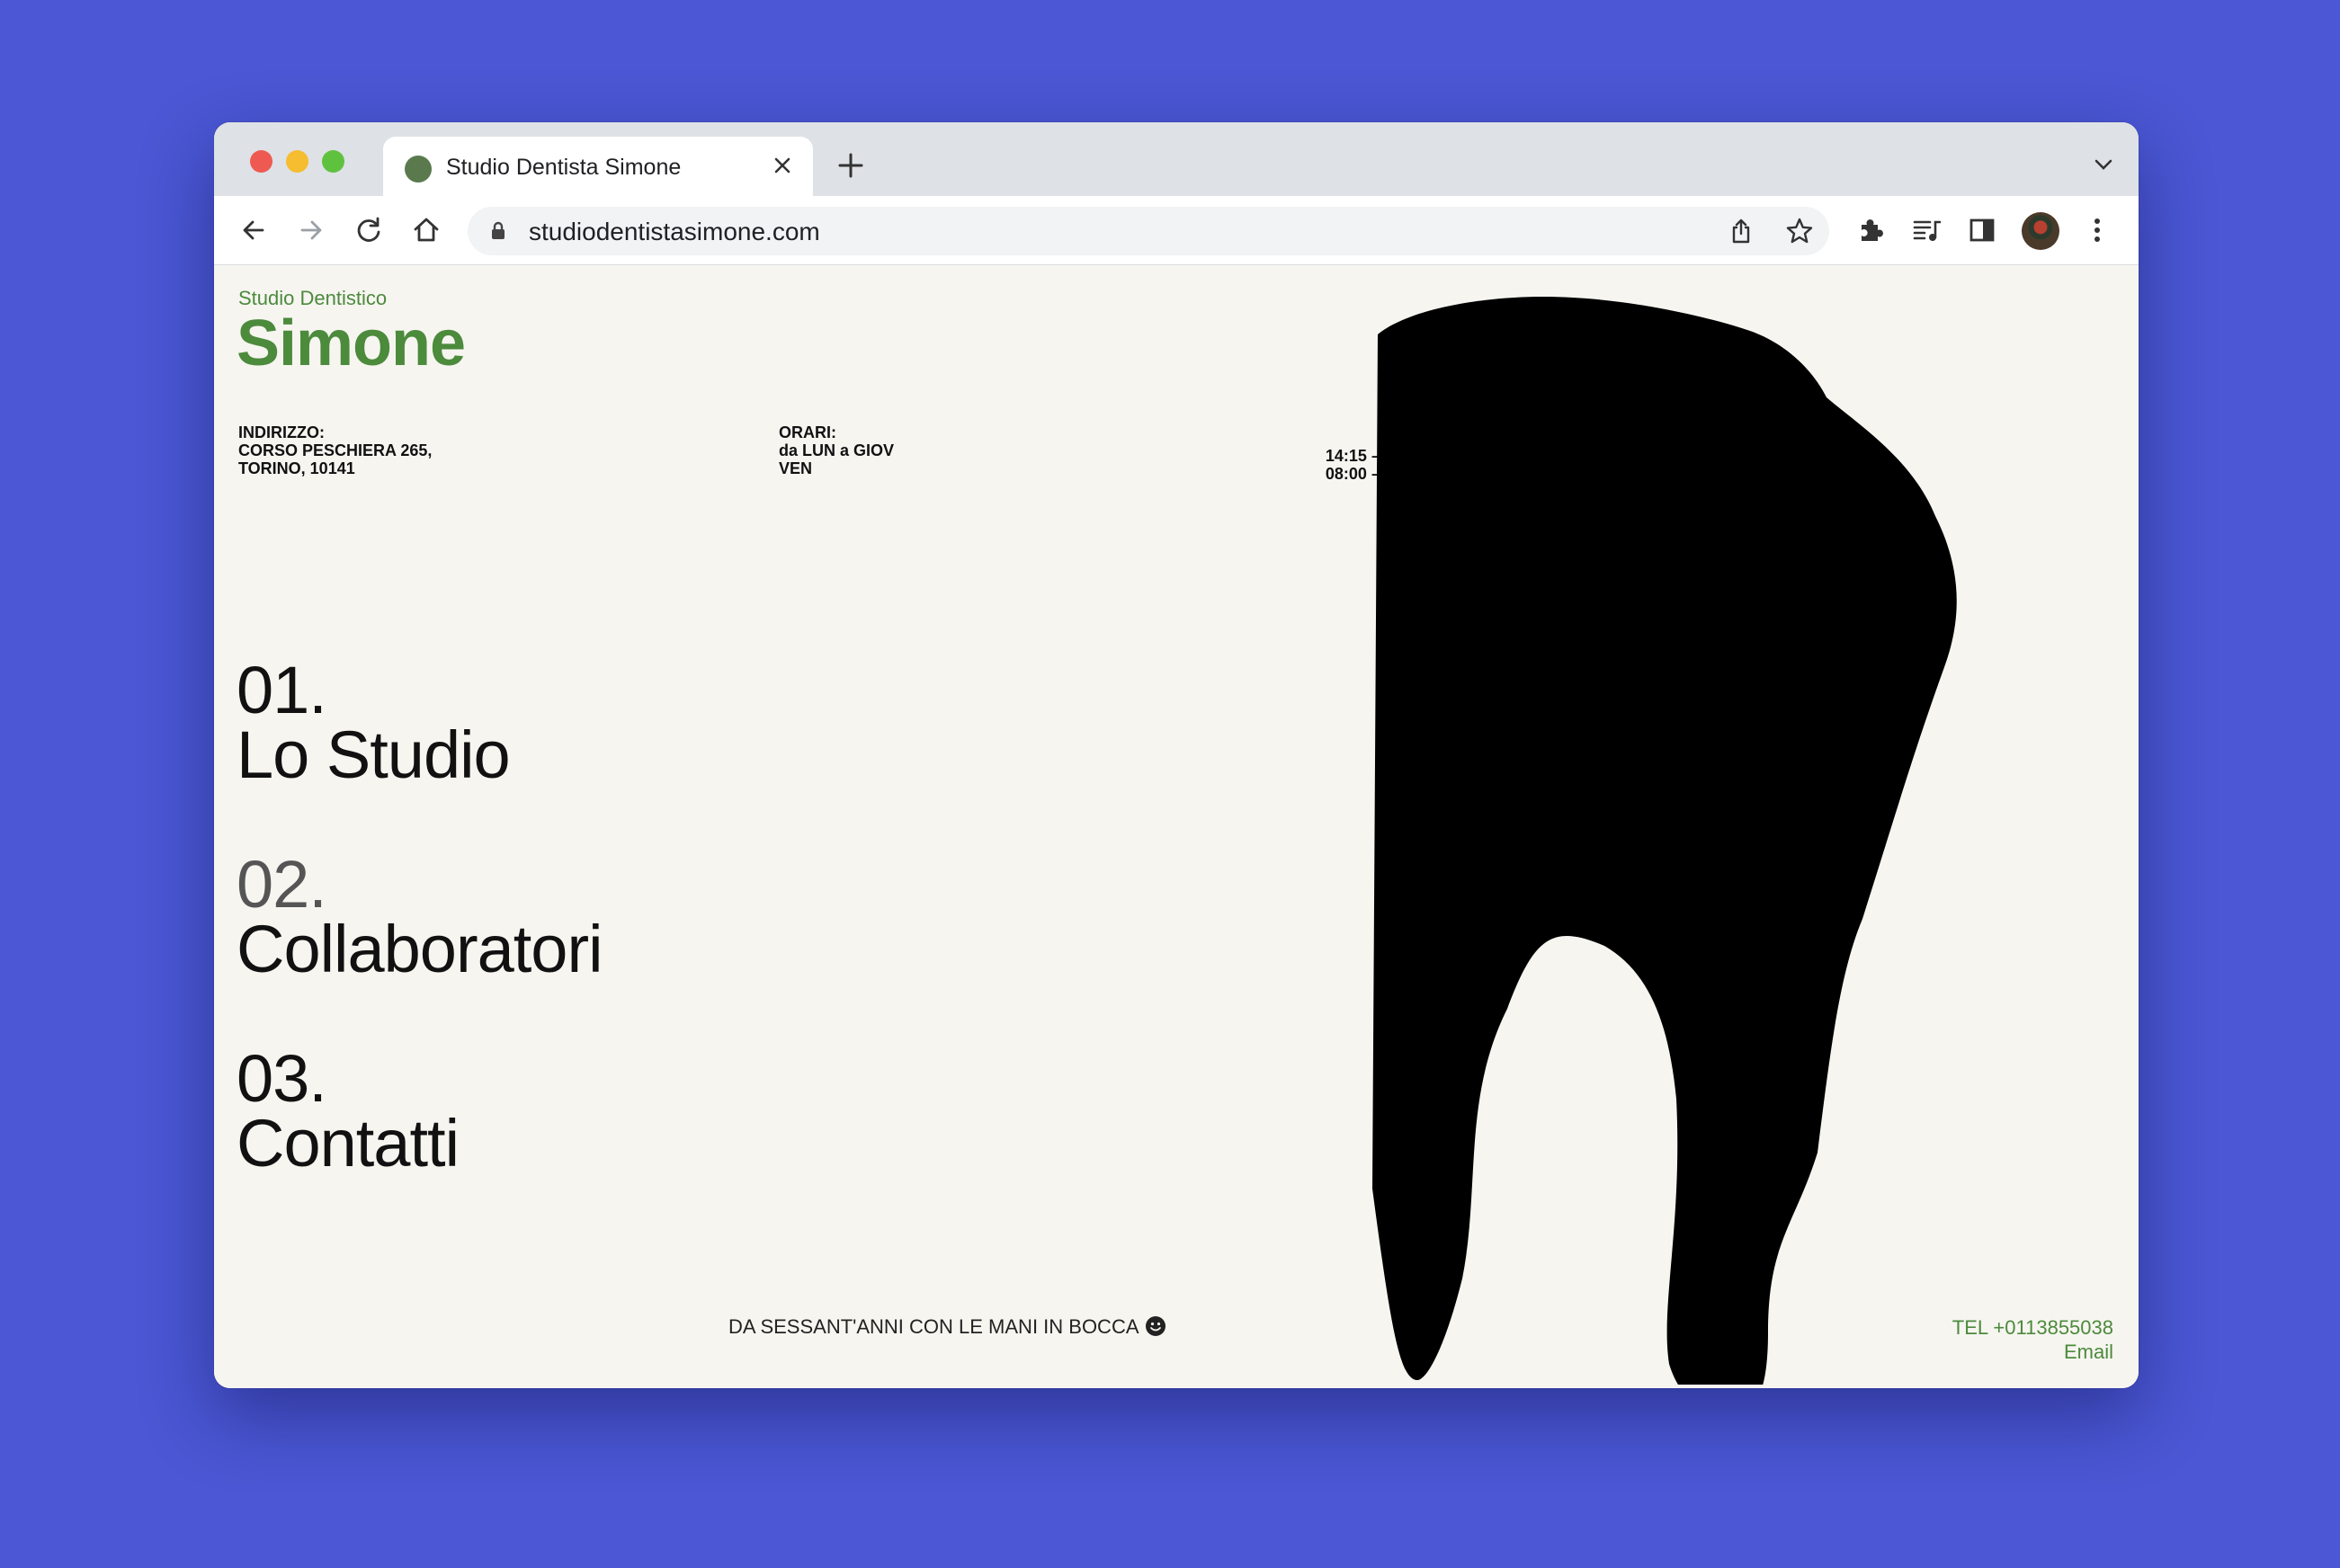 The image size is (2340, 1568). What do you see at coordinates (1155, 1326) in the screenshot?
I see `smiley-icon` at bounding box center [1155, 1326].